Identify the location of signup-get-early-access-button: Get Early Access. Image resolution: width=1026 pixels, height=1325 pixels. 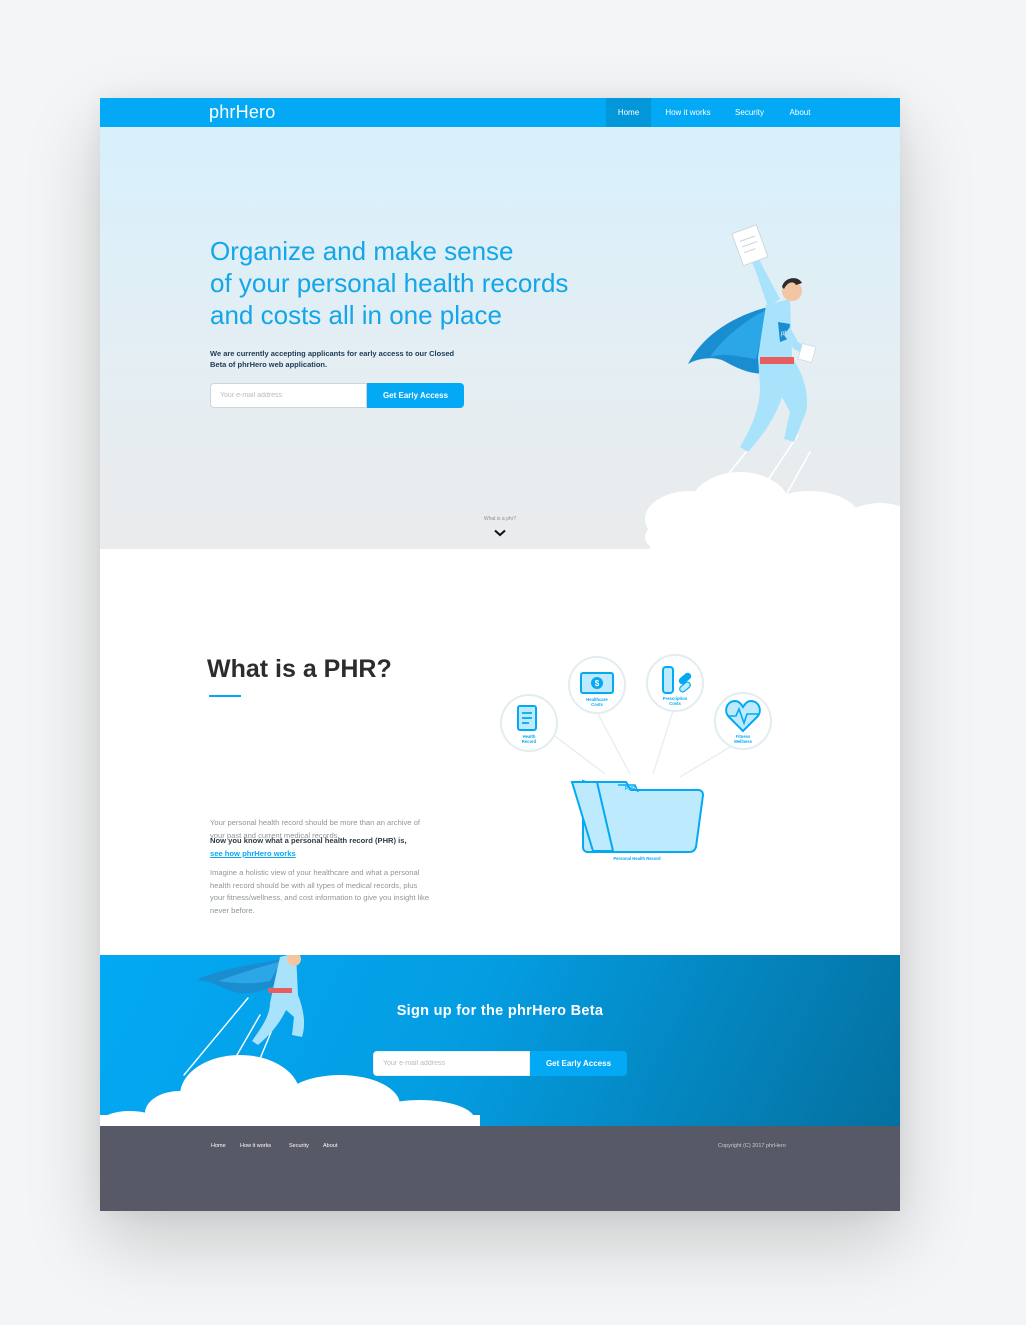
(578, 1063).